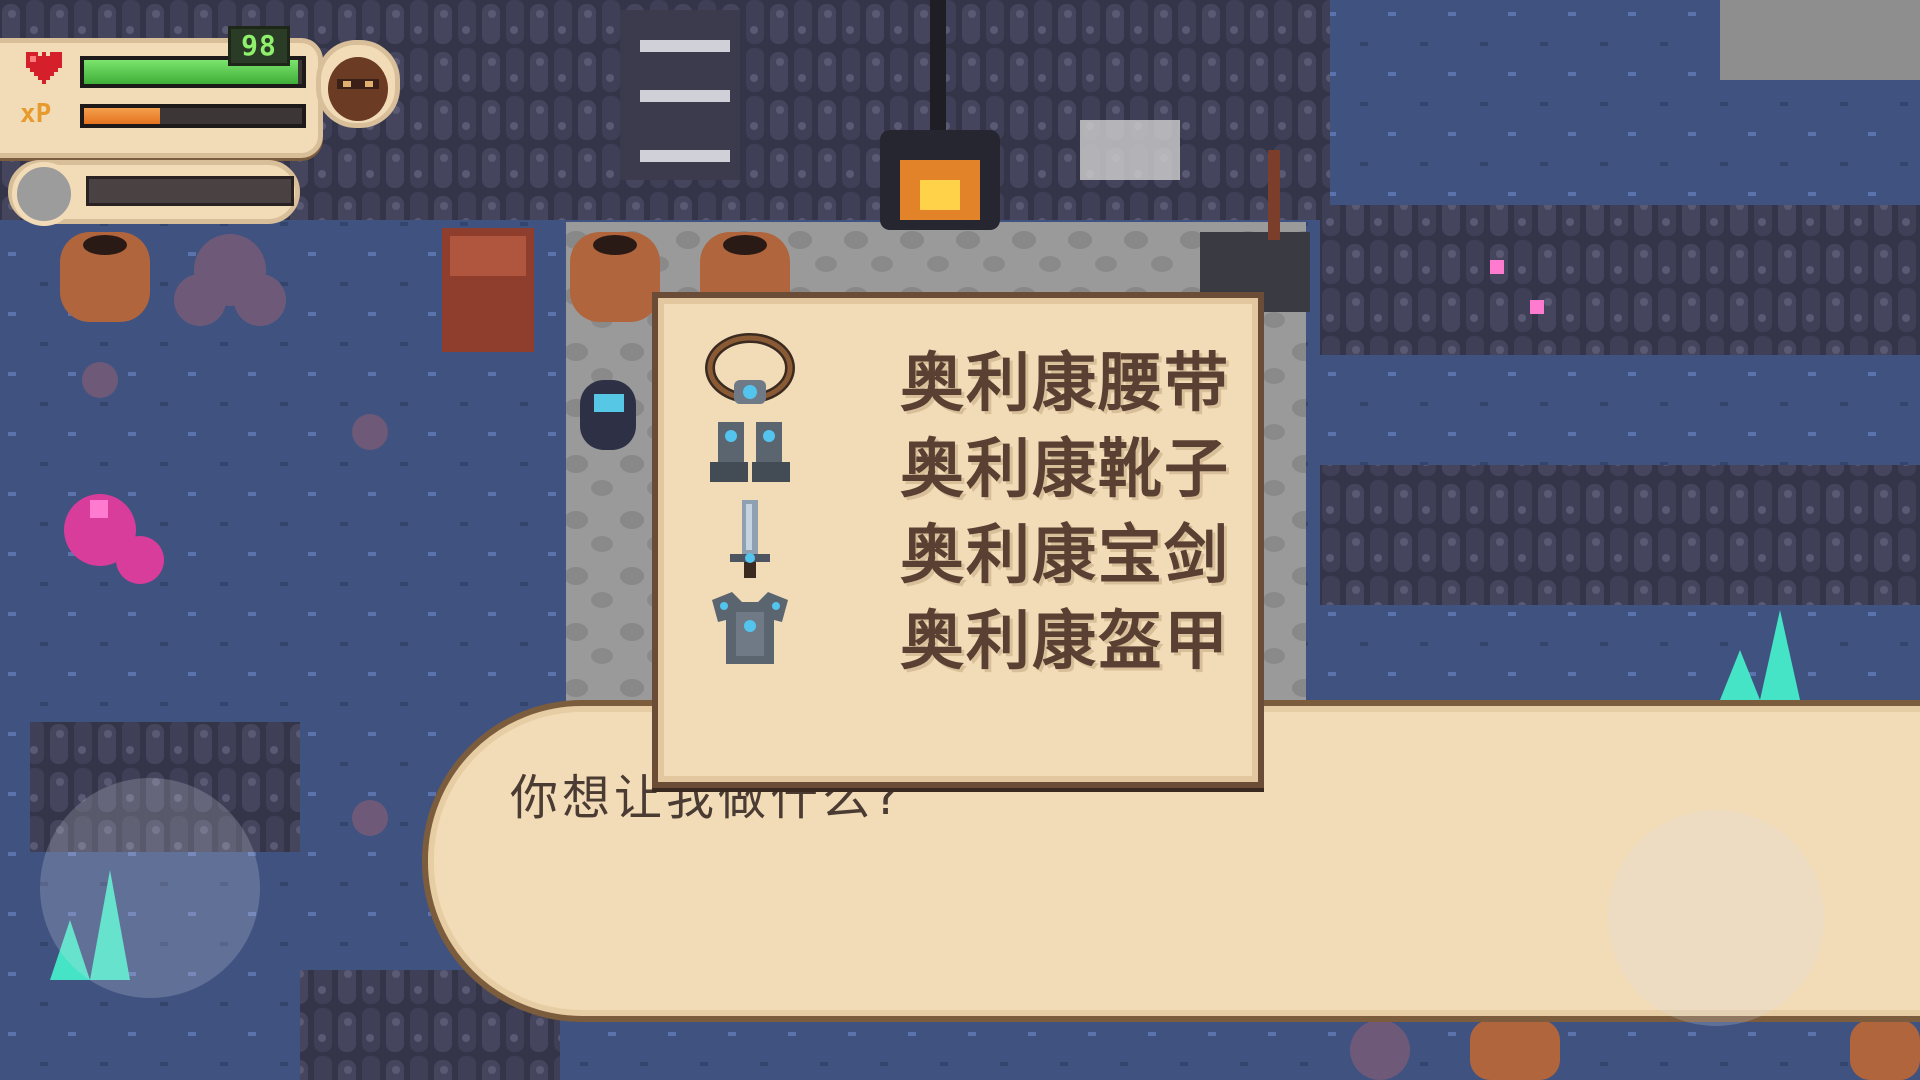 Image resolution: width=1920 pixels, height=1080 pixels. I want to click on menu-item-armor: 奥利康盔甲, so click(965, 632).